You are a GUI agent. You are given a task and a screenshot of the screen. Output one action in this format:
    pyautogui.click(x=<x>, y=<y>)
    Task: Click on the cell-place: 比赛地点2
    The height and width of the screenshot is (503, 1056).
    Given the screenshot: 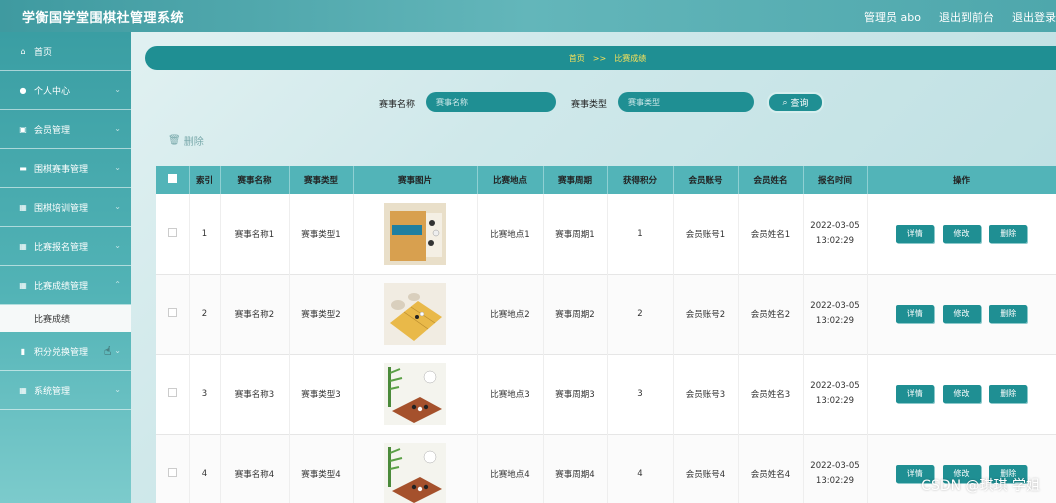 What is the action you would take?
    pyautogui.click(x=510, y=314)
    